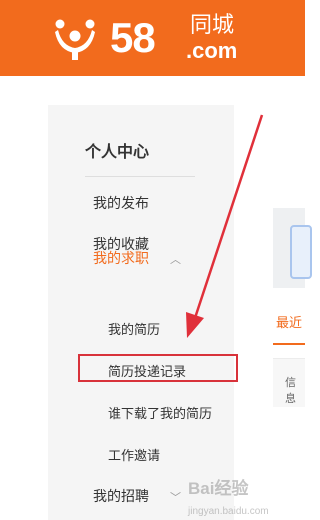  What do you see at coordinates (228, 511) in the screenshot?
I see `watermark-subtext: jingyan.baidu.com` at bounding box center [228, 511].